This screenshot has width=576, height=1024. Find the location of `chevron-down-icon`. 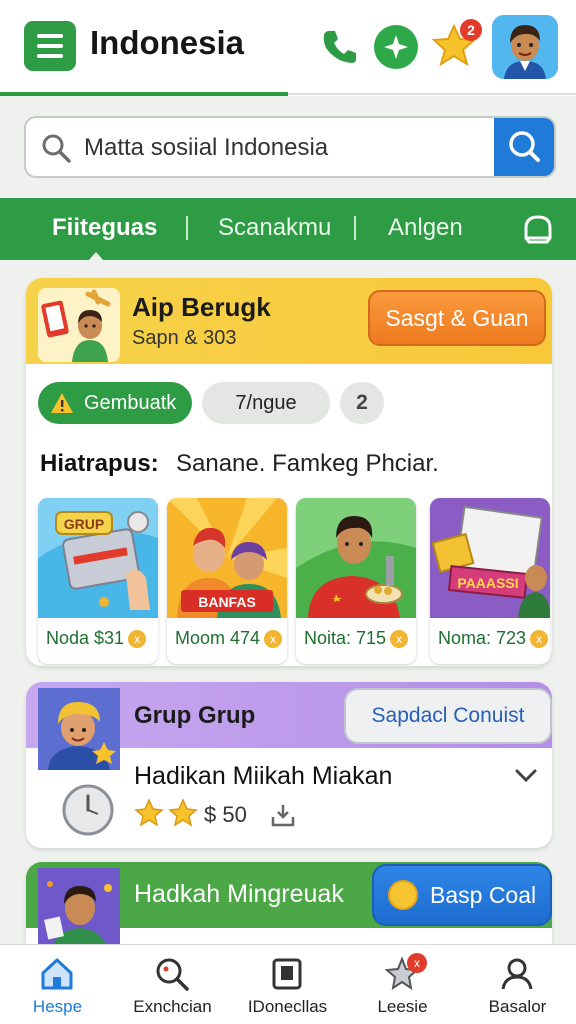

chevron-down-icon is located at coordinates (526, 776).